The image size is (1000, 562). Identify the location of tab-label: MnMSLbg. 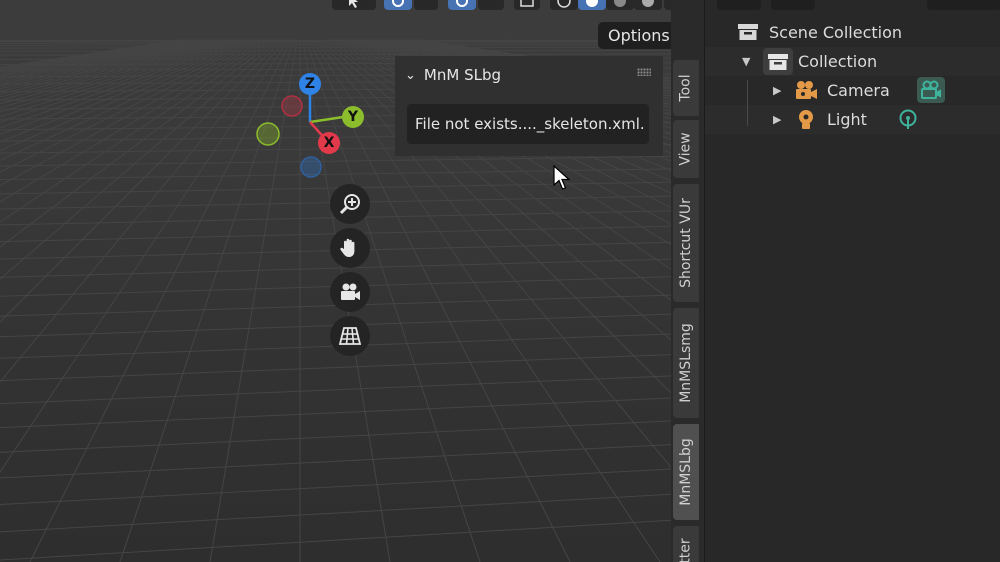
(686, 472).